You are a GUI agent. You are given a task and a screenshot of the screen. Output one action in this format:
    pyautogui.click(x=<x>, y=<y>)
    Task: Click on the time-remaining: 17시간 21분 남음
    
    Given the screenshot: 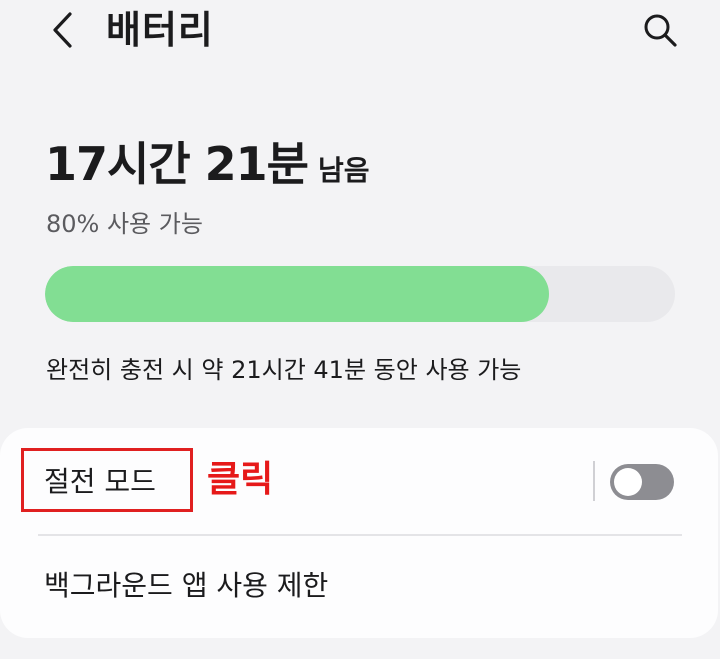 What is the action you would take?
    pyautogui.click(x=207, y=169)
    